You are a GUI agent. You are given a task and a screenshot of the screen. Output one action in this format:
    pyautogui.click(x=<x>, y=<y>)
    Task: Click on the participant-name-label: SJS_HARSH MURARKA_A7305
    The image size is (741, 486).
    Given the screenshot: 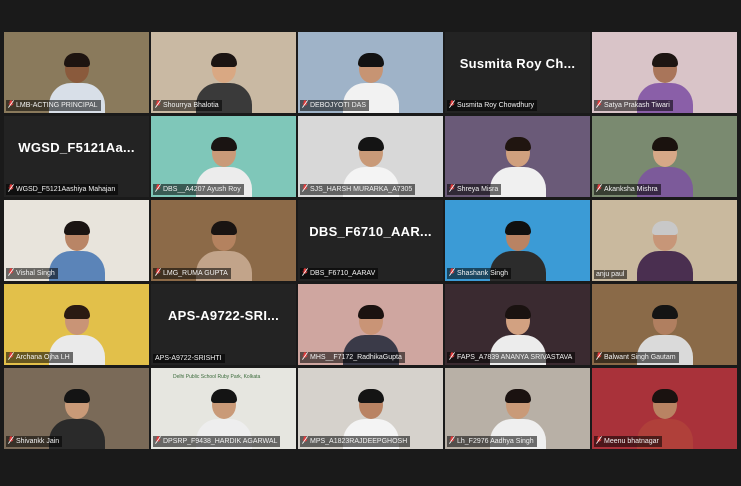 What is the action you would take?
    pyautogui.click(x=358, y=189)
    